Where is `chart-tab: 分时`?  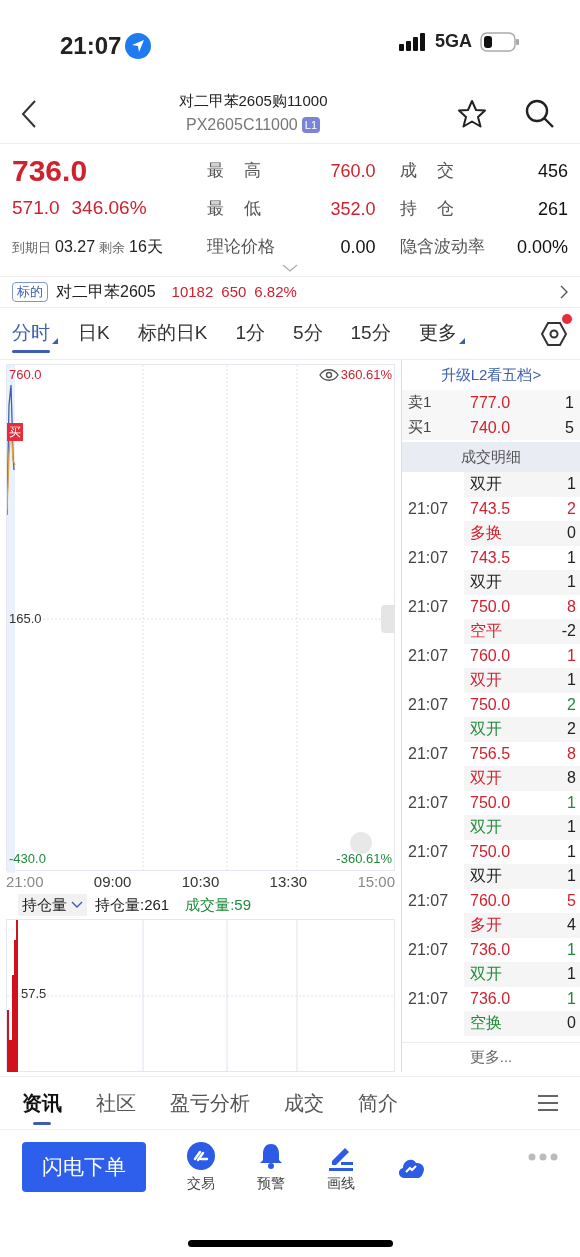 chart-tab: 分时 is located at coordinates (35, 333).